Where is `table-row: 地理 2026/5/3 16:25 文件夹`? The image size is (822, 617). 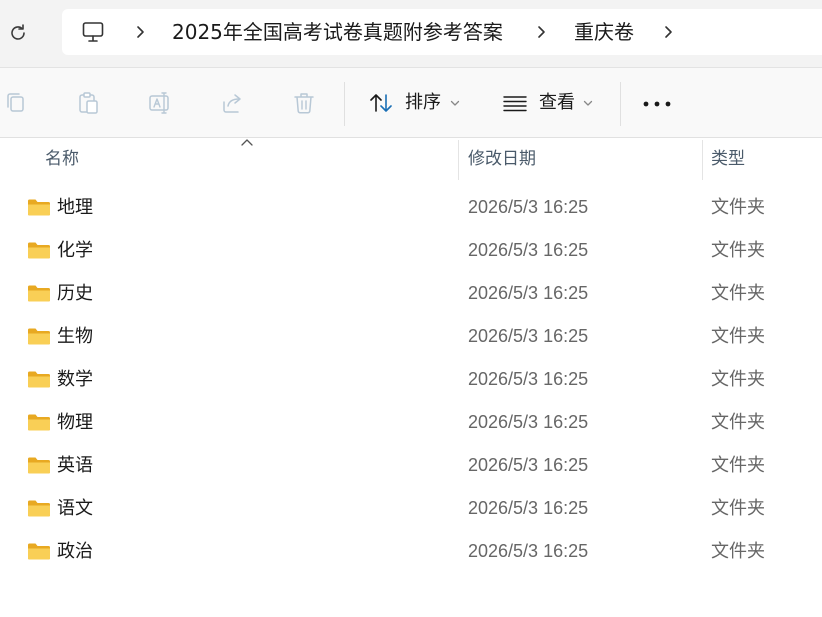 table-row: 地理 2026/5/3 16:25 文件夹 is located at coordinates (411, 207).